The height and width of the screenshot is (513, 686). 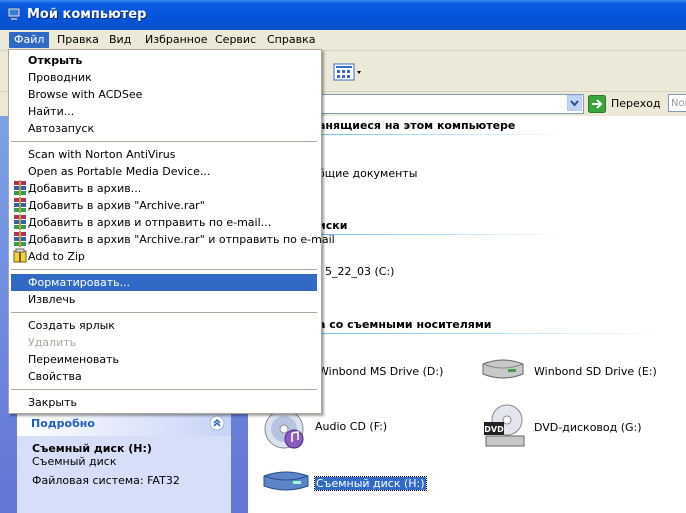 What do you see at coordinates (74, 461) in the screenshot?
I see `details-type: Съемный диск` at bounding box center [74, 461].